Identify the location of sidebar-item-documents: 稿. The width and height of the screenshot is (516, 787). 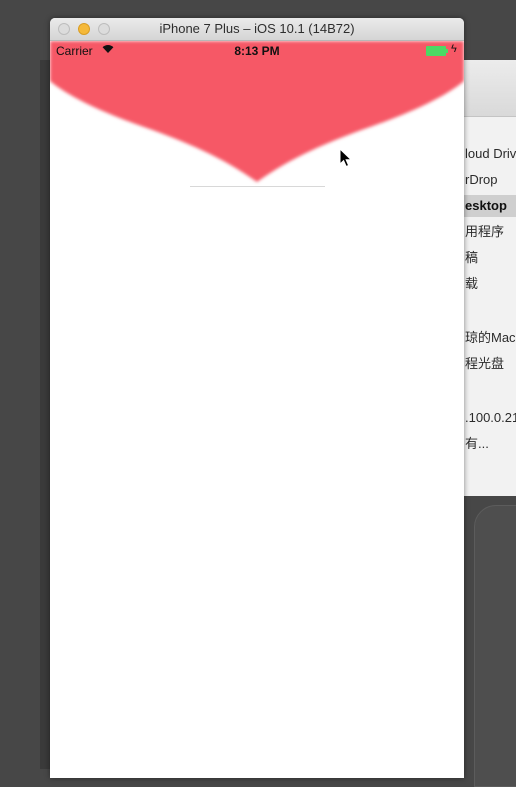
(490, 258).